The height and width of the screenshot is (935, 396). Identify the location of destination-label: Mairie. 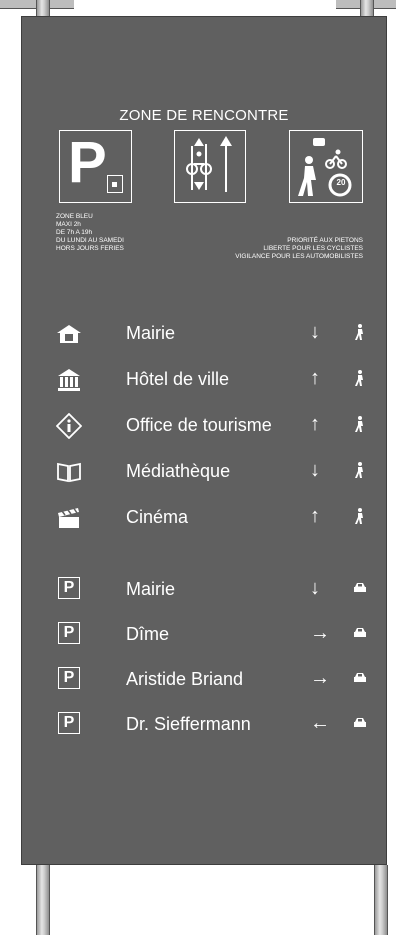
(151, 333).